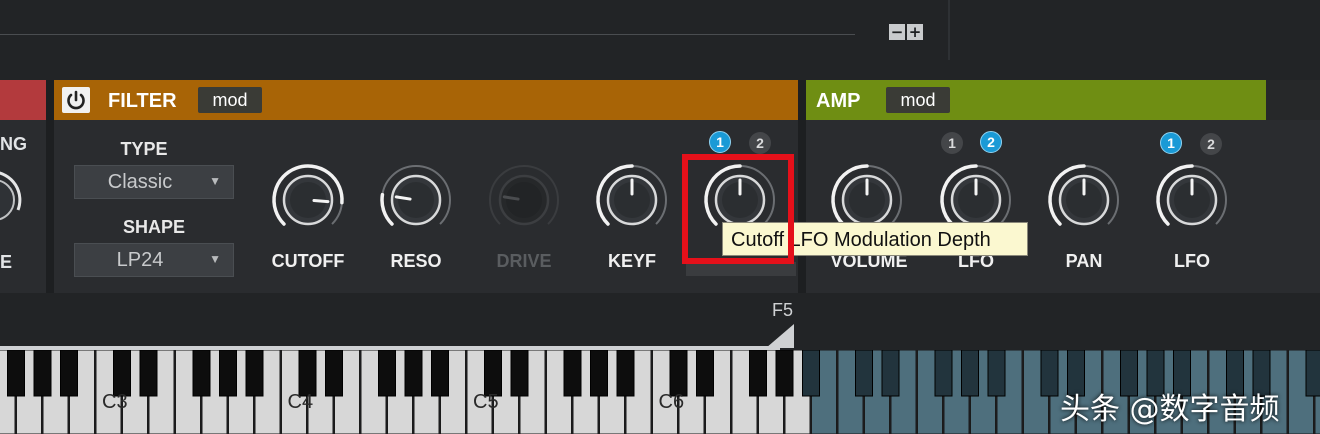 This screenshot has width=1320, height=434. What do you see at coordinates (741, 269) in the screenshot?
I see `lfo-depth-value-box` at bounding box center [741, 269].